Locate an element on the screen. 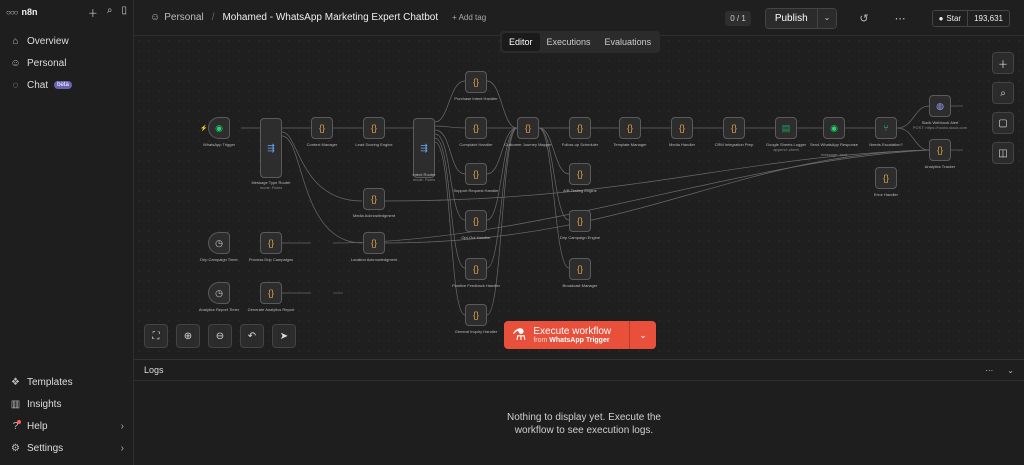 This screenshot has width=1024, height=465. sidebar-item-personal: ☺ Personal is located at coordinates (66, 63).